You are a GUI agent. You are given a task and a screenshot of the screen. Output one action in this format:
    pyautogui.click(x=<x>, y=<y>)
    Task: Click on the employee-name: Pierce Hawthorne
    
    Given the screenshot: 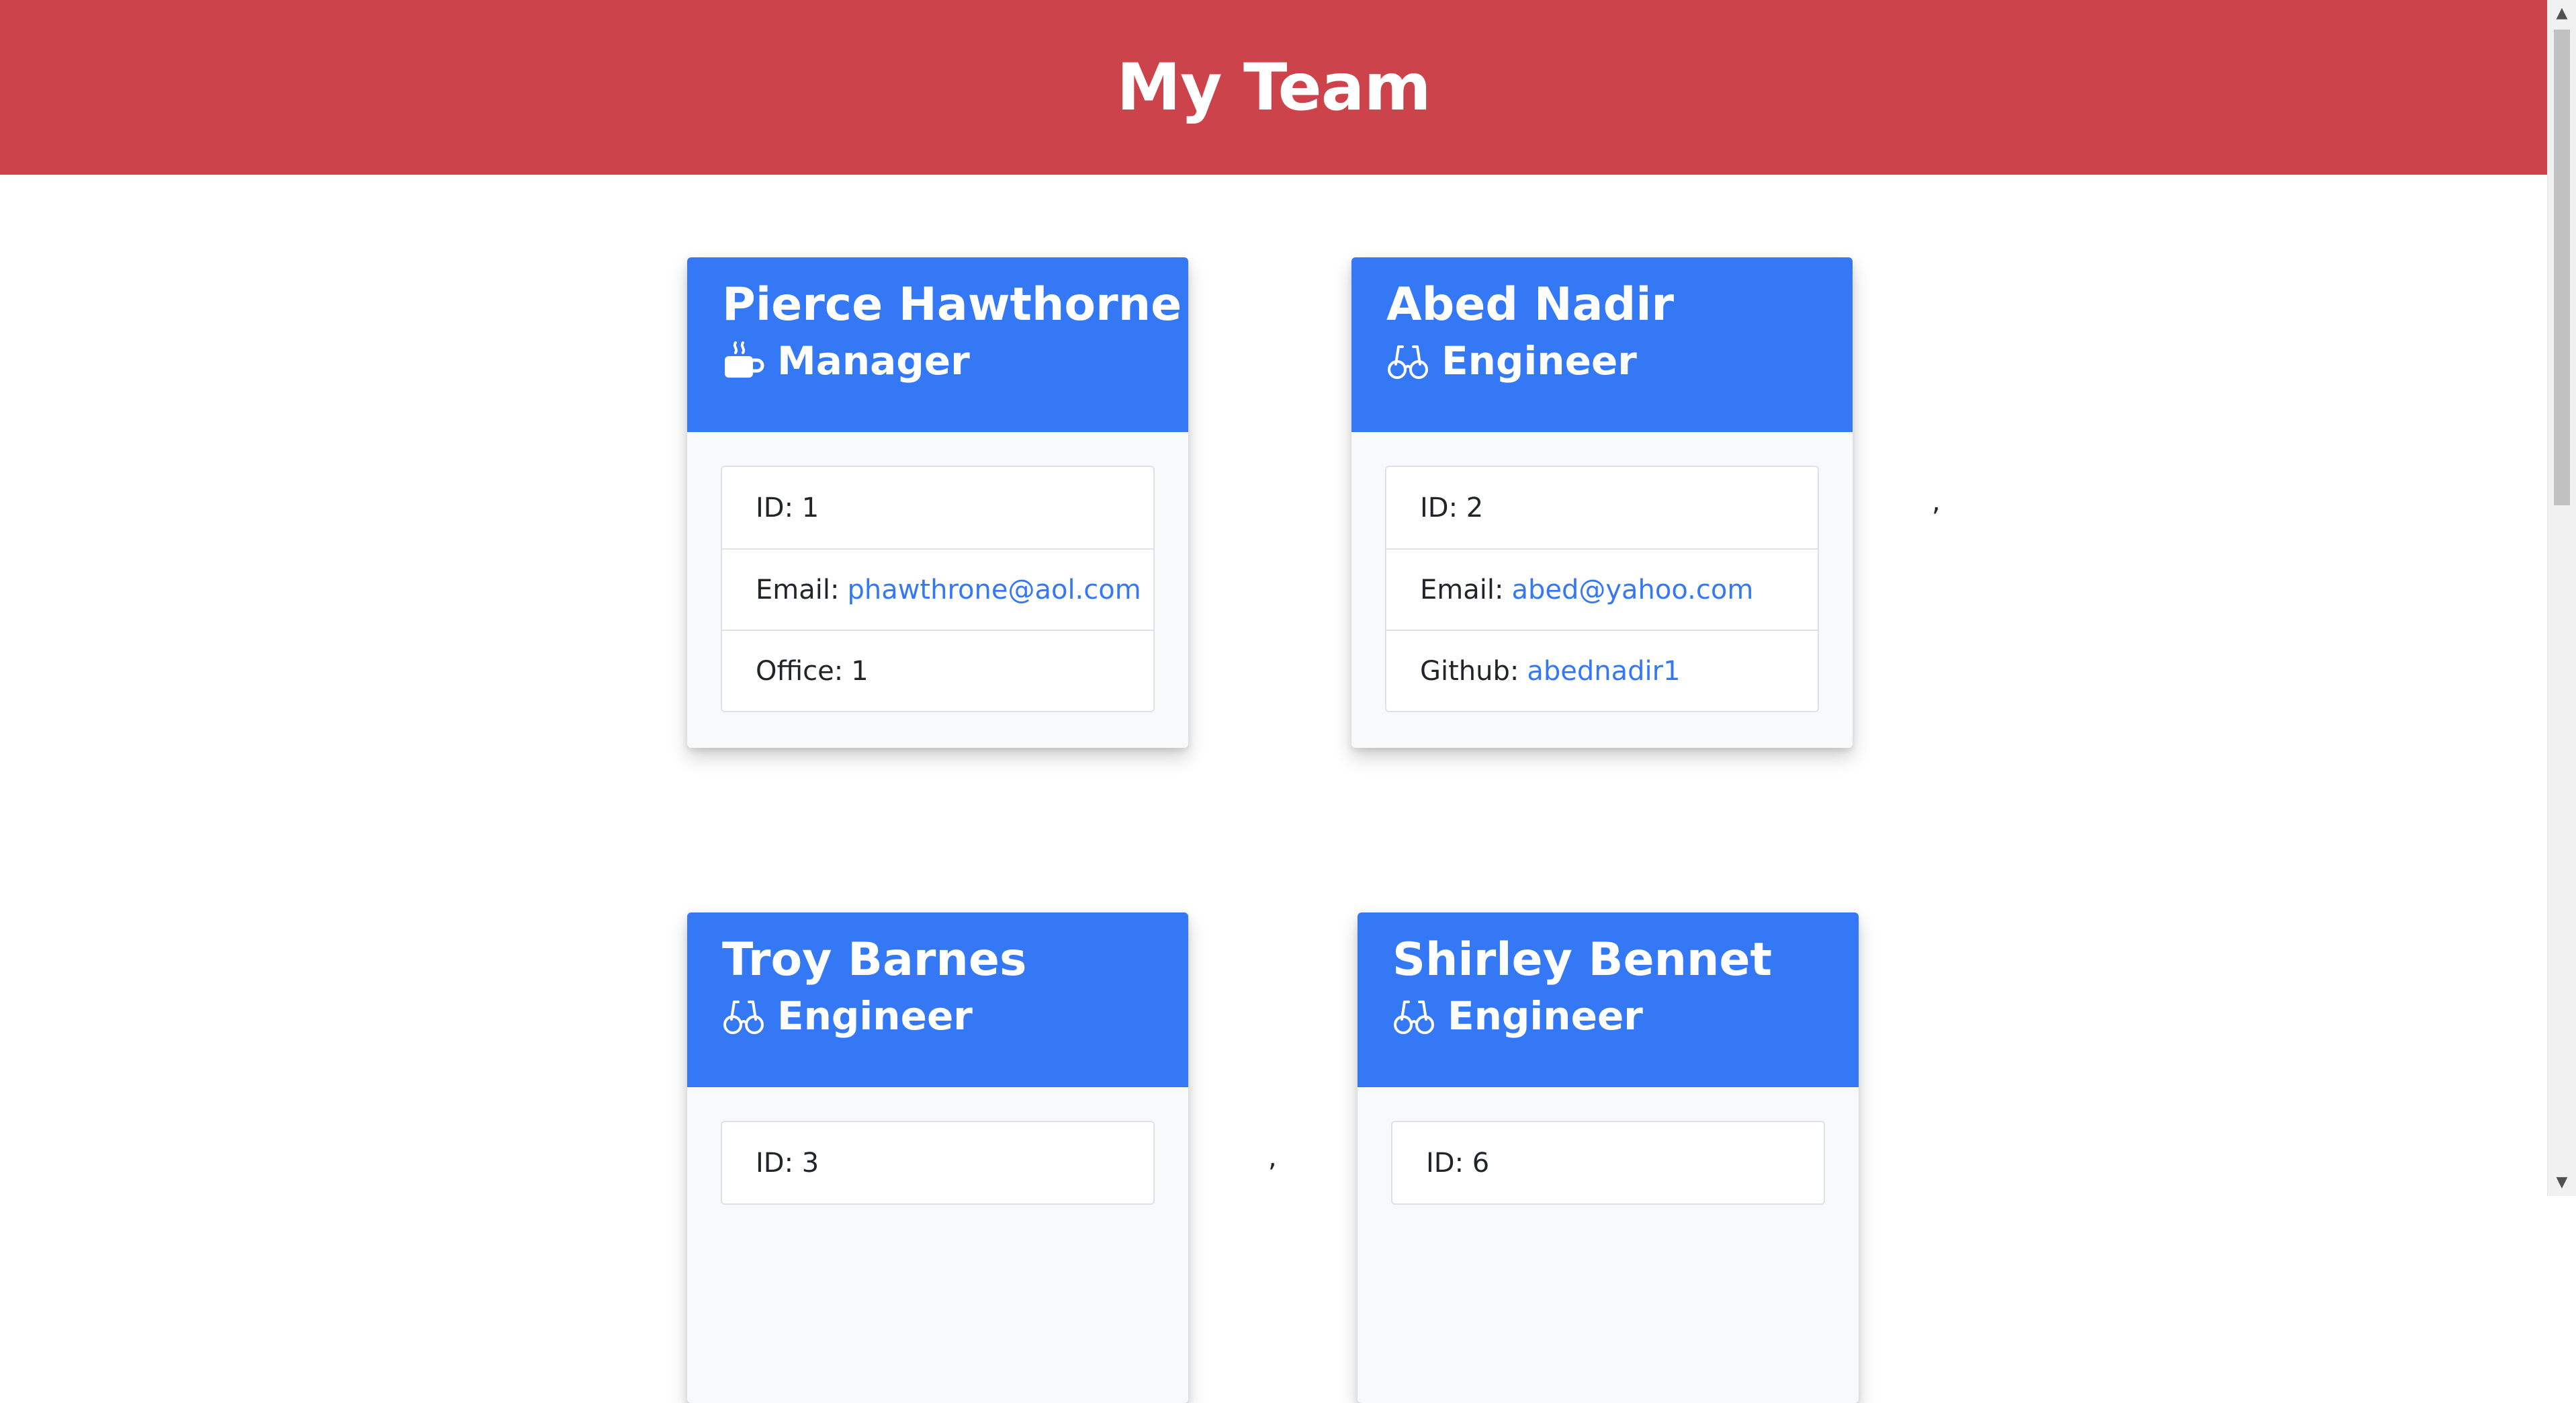 What is the action you would take?
    pyautogui.click(x=952, y=304)
    